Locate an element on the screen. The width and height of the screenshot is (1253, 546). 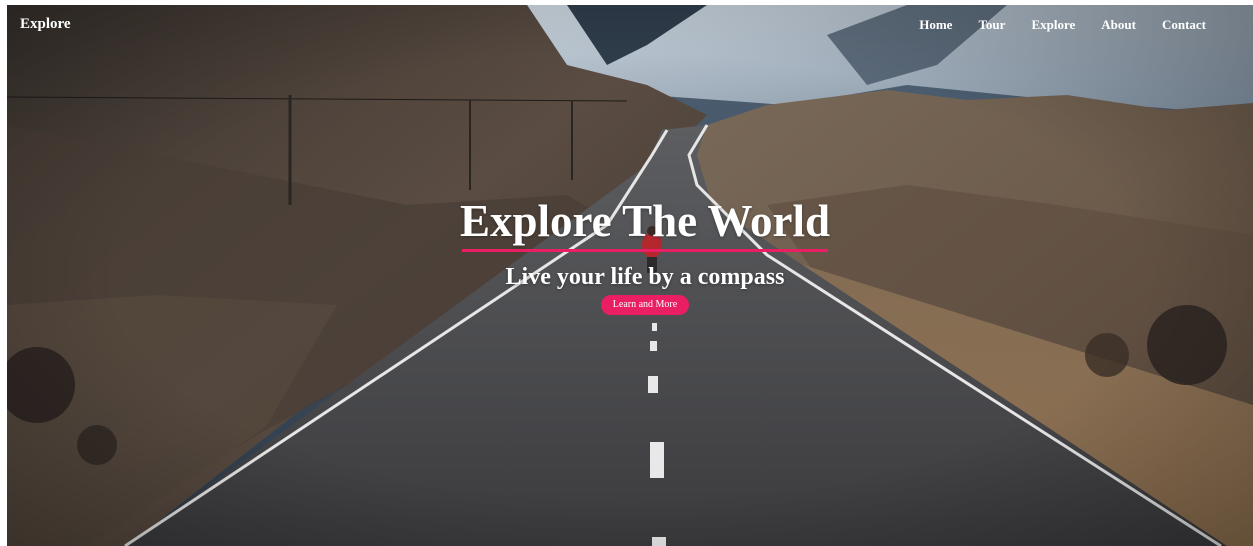
title-underline is located at coordinates (645, 250).